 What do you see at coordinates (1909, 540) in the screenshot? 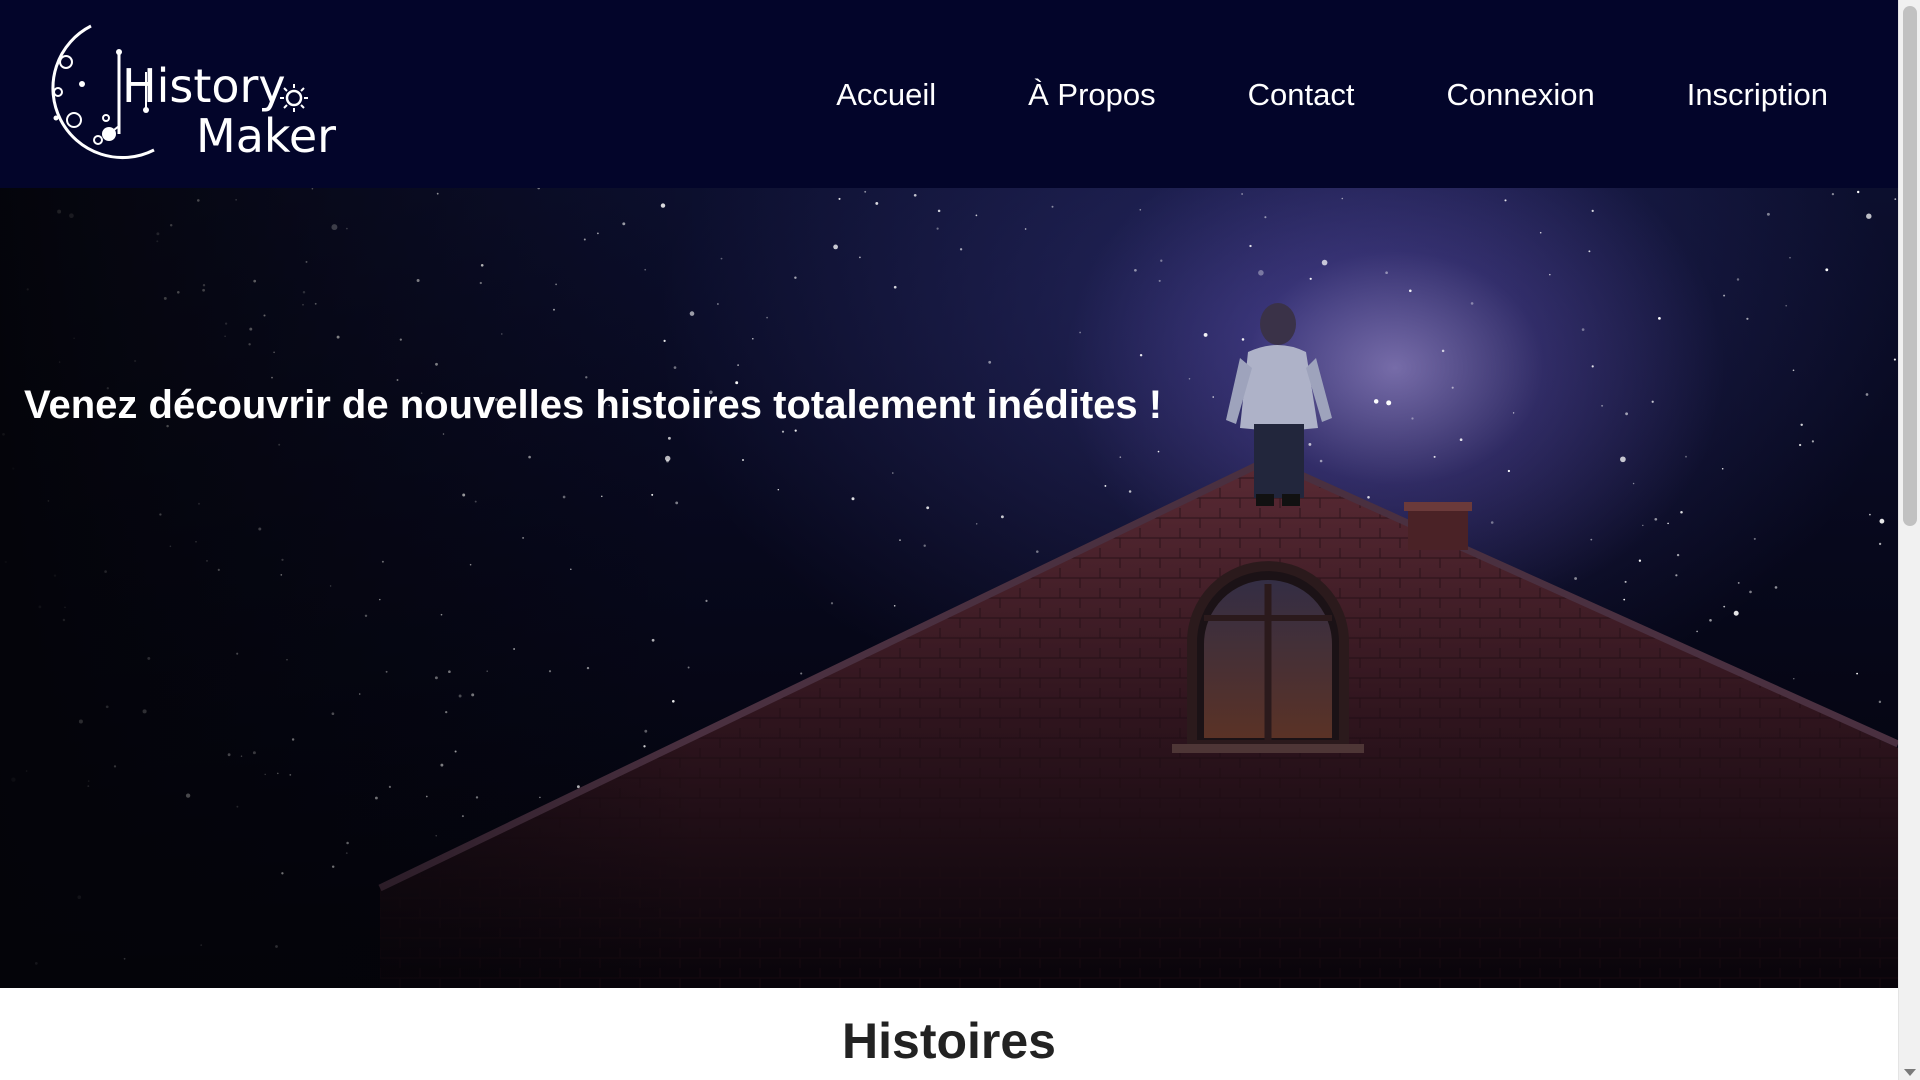
I see `vertical-scrollbar` at bounding box center [1909, 540].